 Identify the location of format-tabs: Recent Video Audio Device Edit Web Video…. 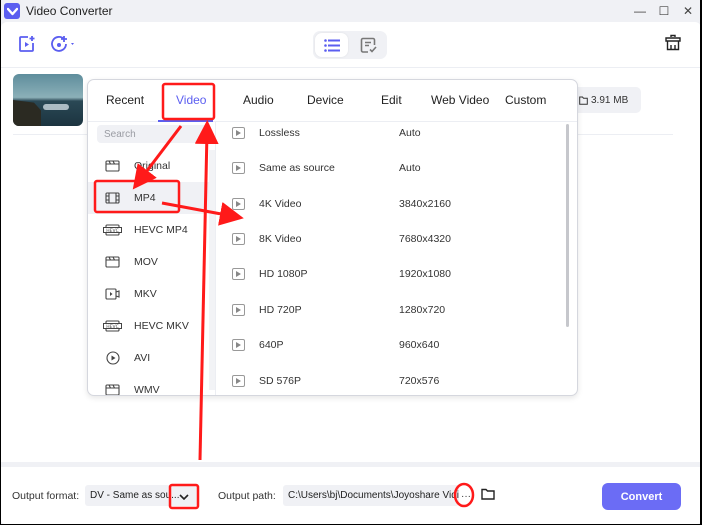
(332, 101).